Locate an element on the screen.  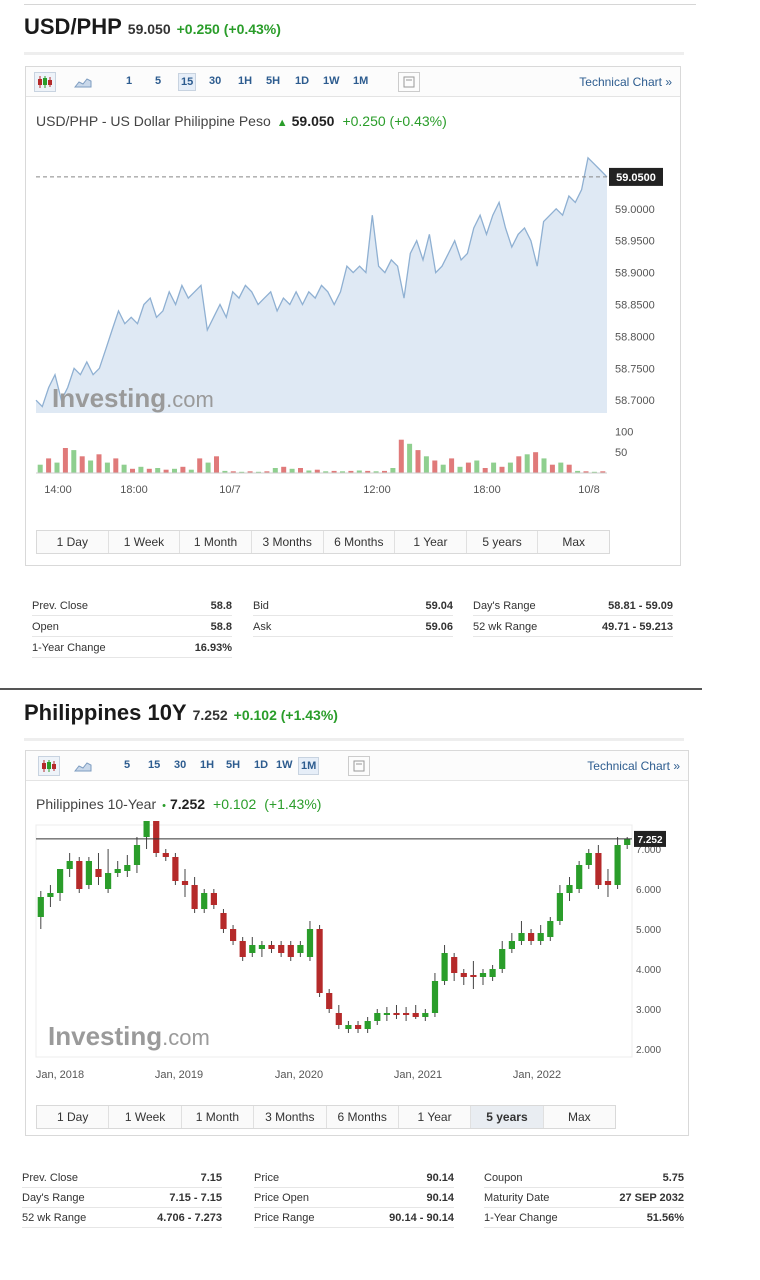
investing-logo: Investing.com is located at coordinates (129, 1036).